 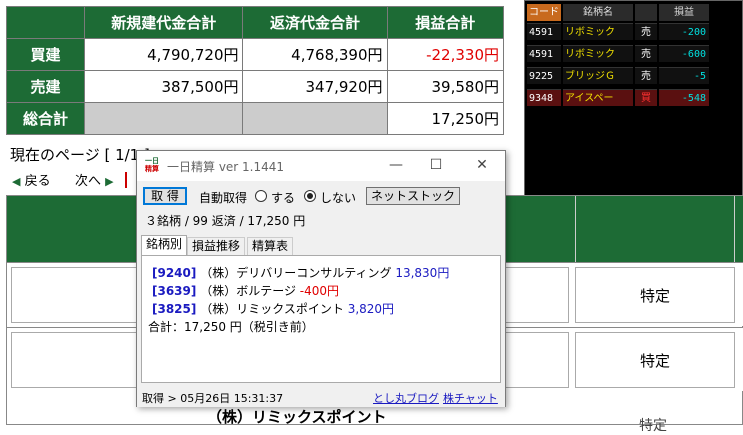 I want to click on bottom-stock-name: （株）リミックスポイント, so click(x=297, y=417).